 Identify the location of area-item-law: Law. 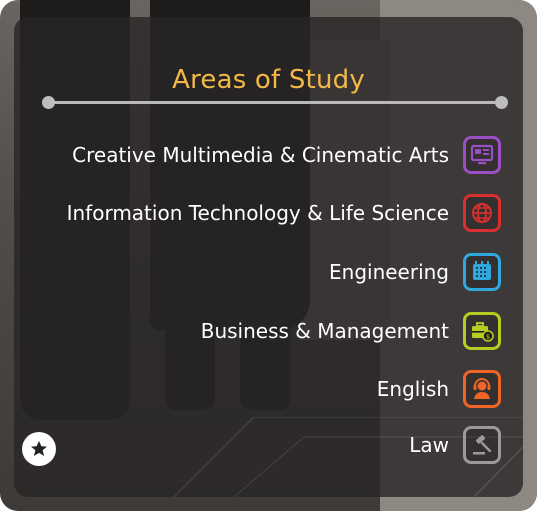
(455, 445).